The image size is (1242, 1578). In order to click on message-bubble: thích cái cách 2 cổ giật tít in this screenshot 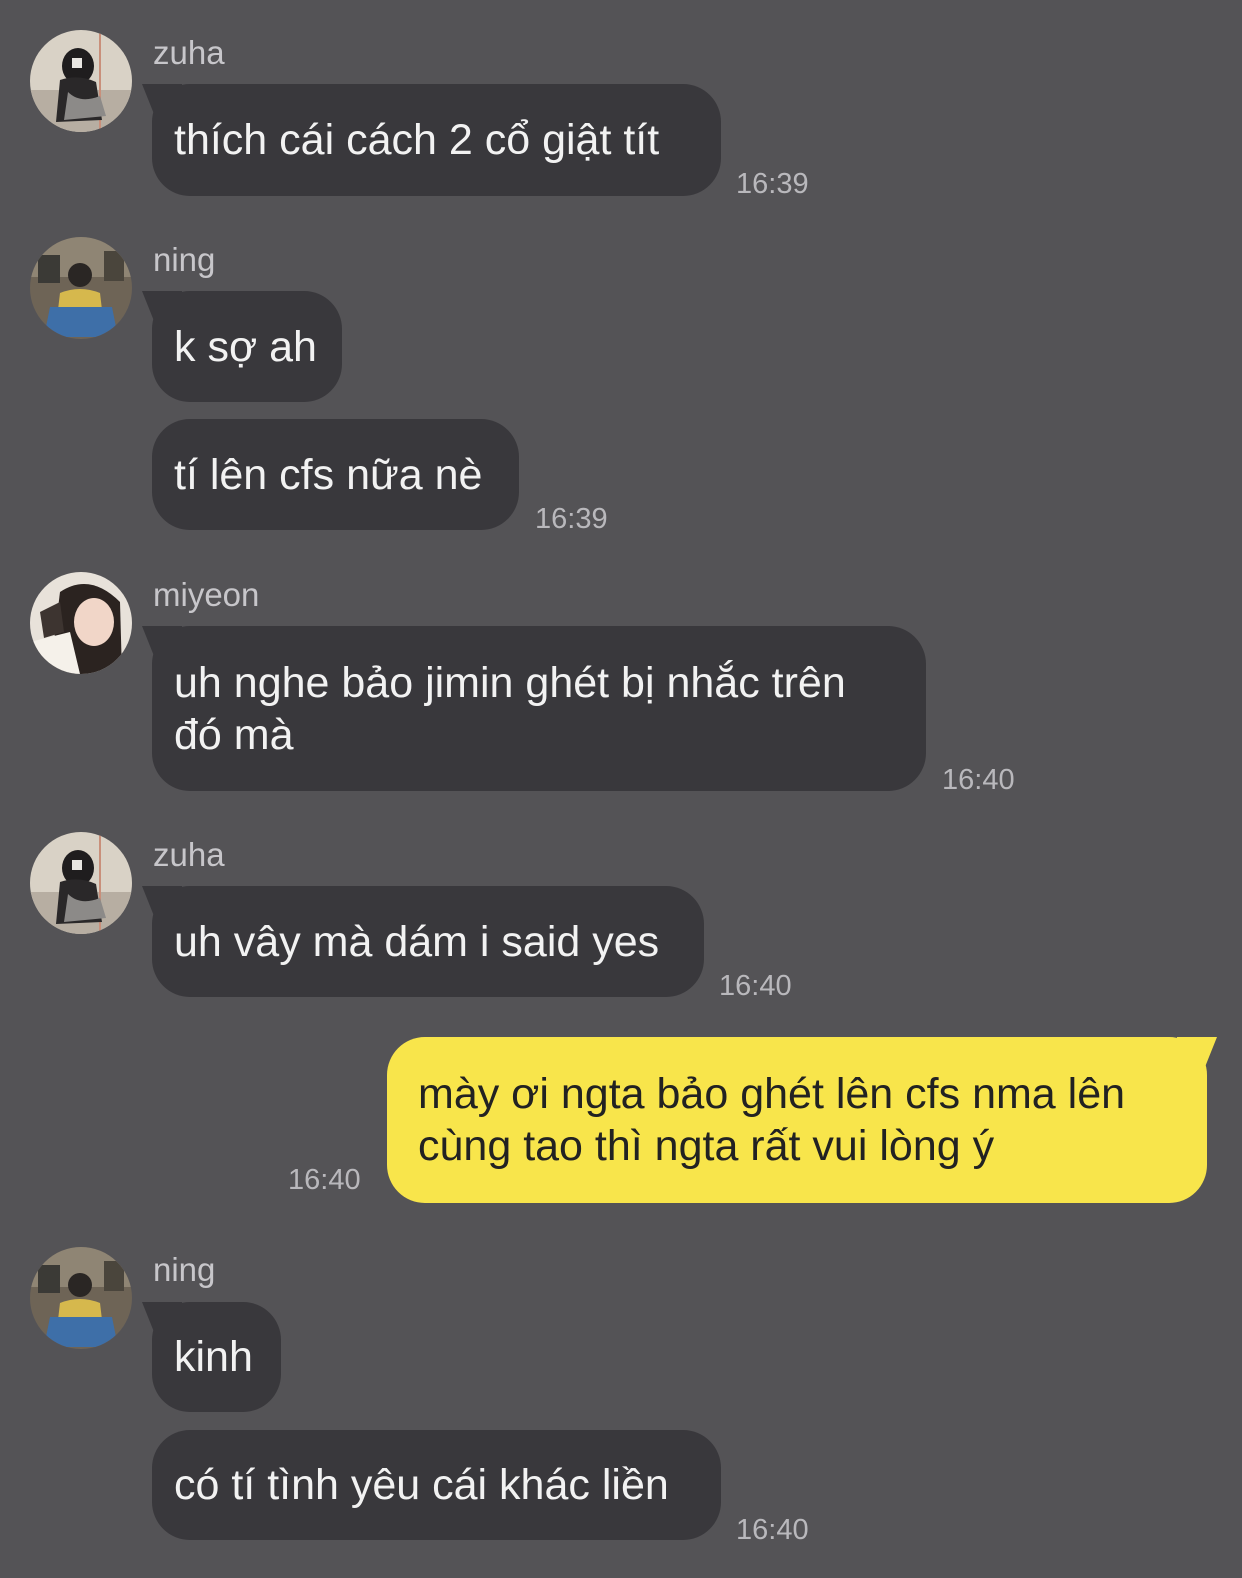, I will do `click(436, 140)`.